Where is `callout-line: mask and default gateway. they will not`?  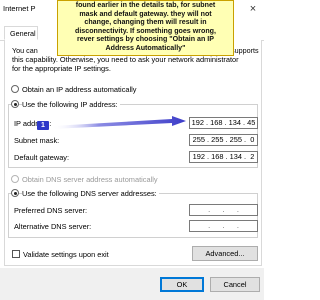
callout-line: mask and default gateway. they will not is located at coordinates (145, 13).